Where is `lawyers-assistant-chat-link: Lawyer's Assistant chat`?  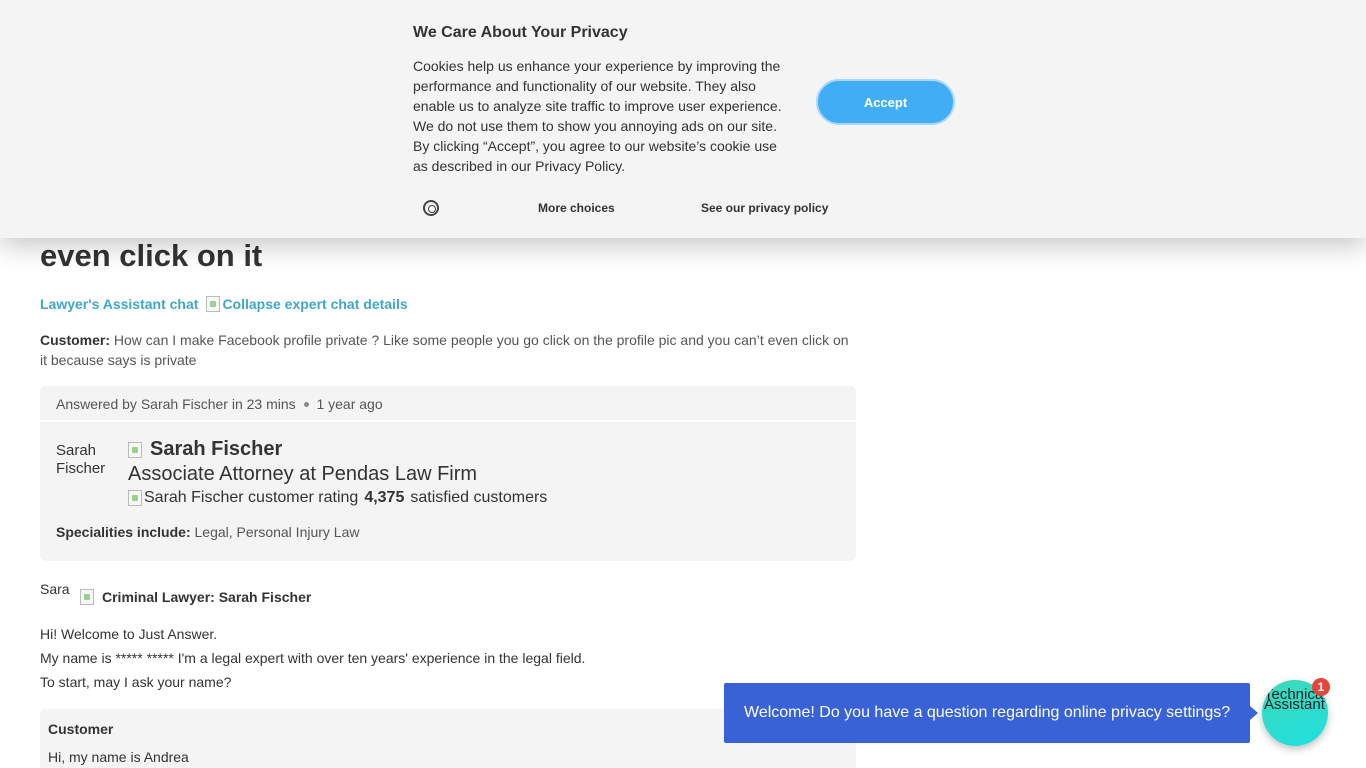
lawyers-assistant-chat-link: Lawyer's Assistant chat is located at coordinates (119, 304).